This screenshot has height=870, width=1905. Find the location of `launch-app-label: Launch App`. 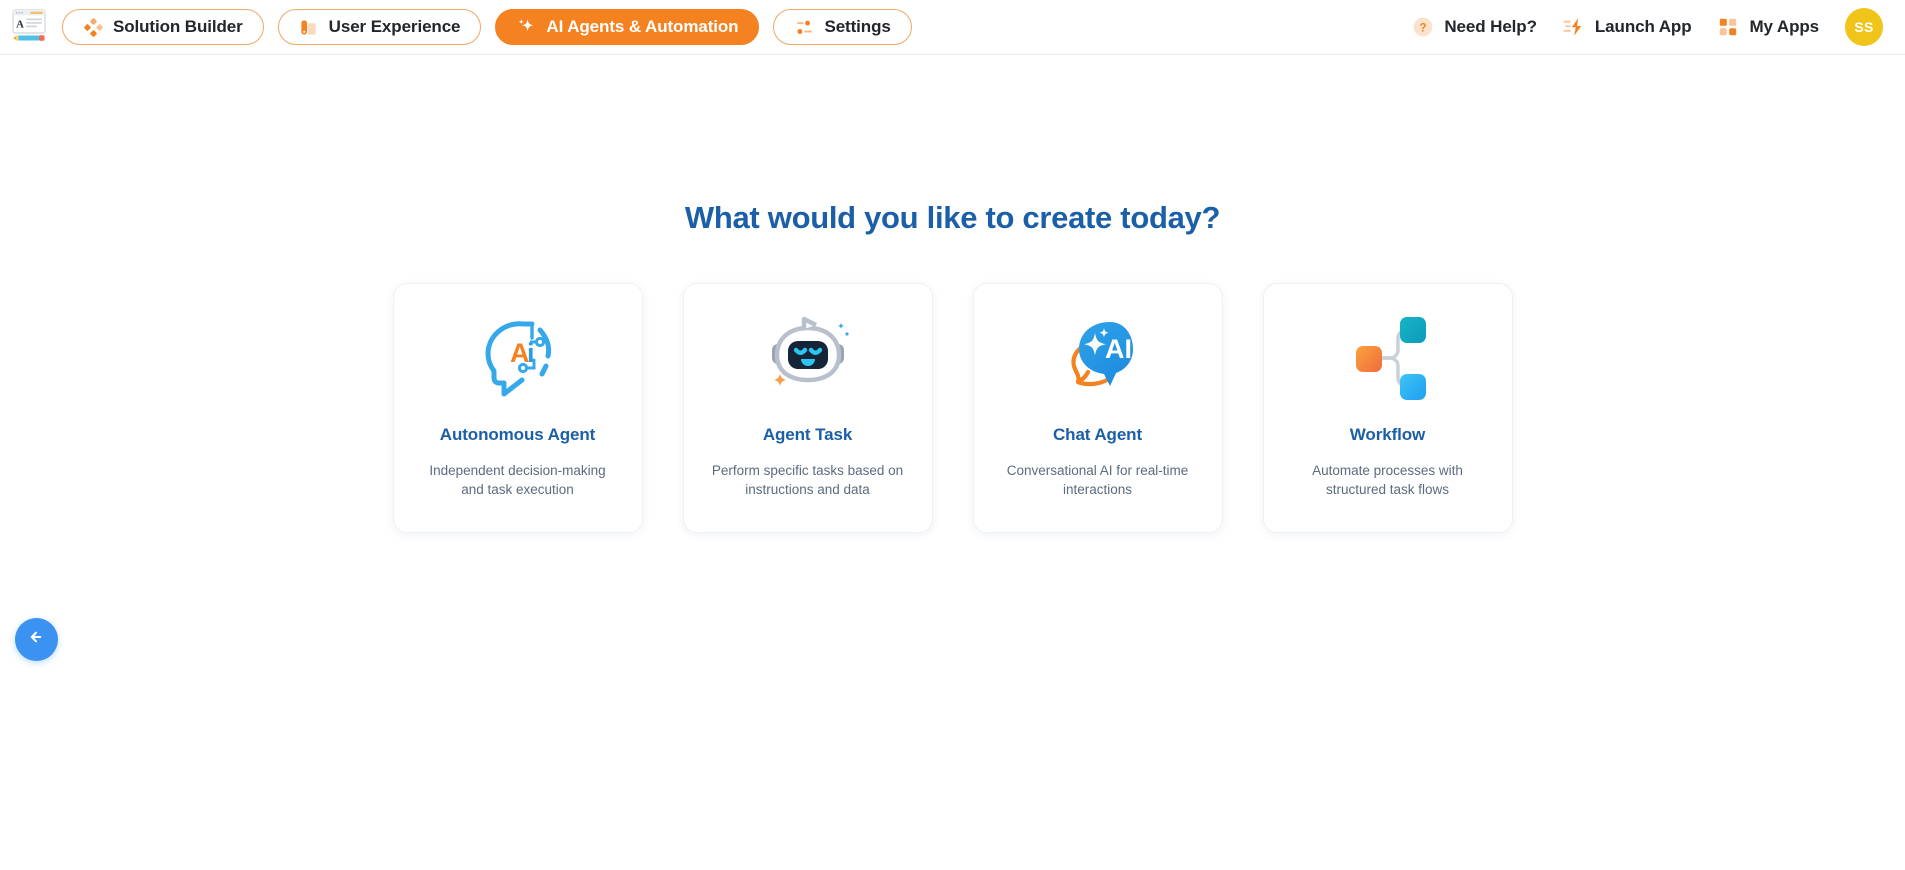

launch-app-label: Launch App is located at coordinates (1643, 26).